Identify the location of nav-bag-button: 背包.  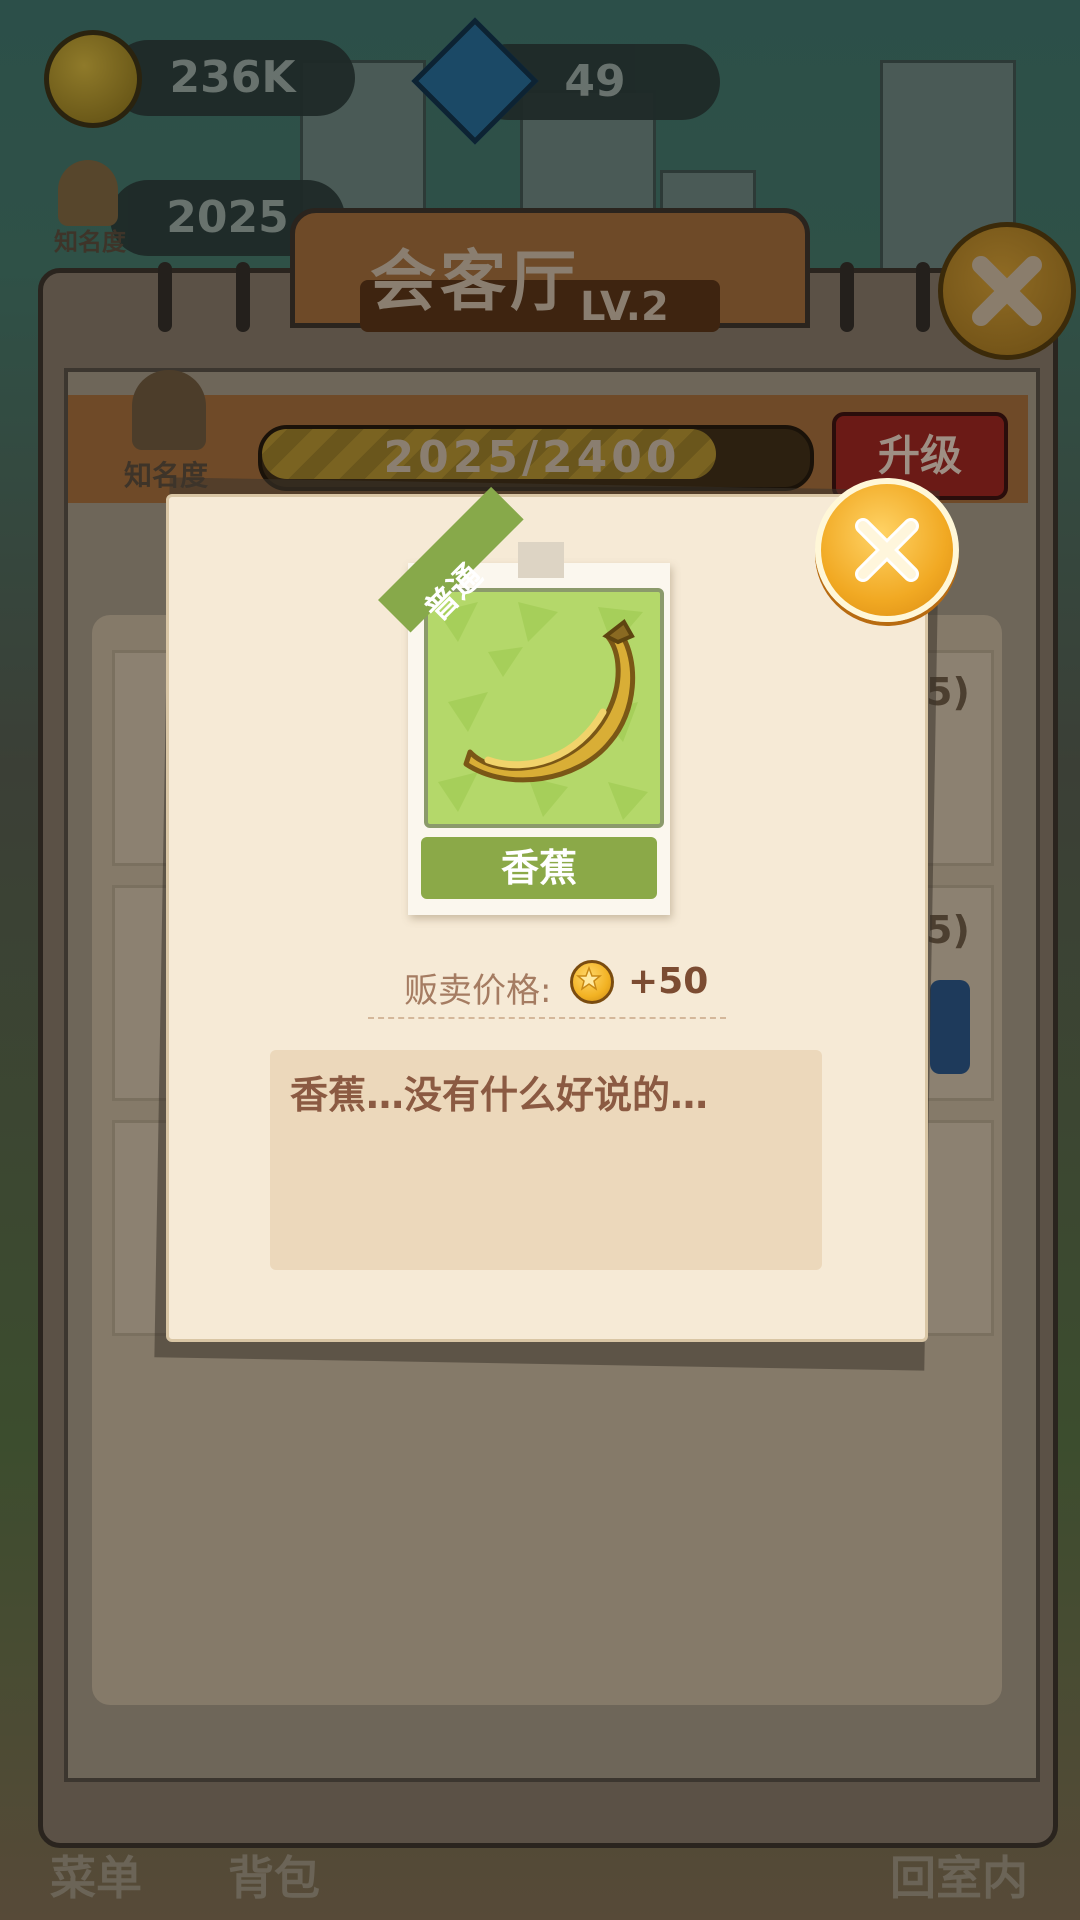
(274, 1875).